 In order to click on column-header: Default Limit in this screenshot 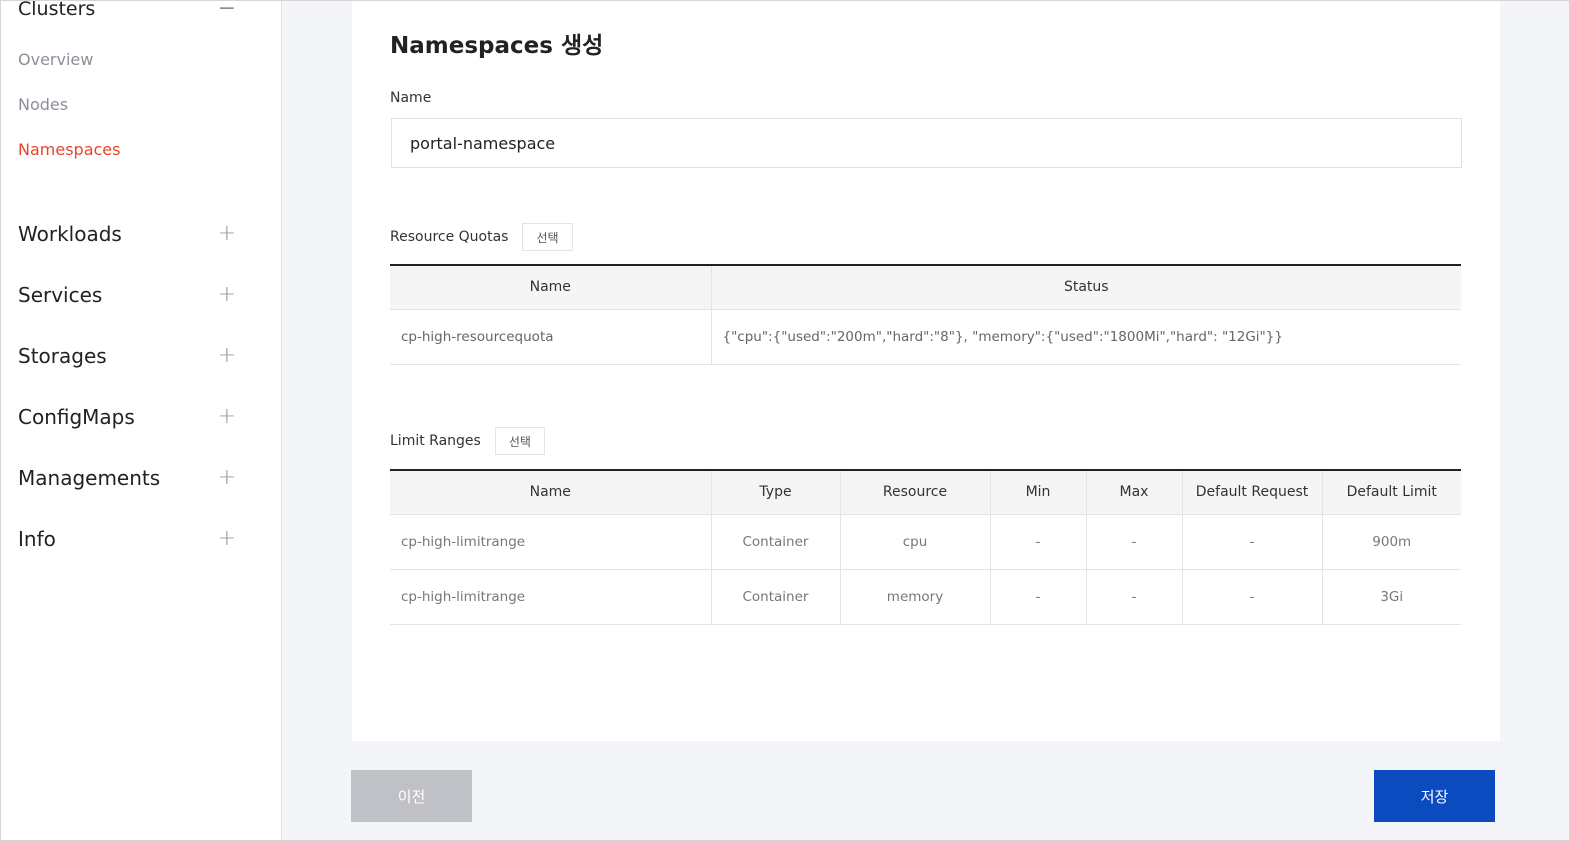, I will do `click(1391, 492)`.